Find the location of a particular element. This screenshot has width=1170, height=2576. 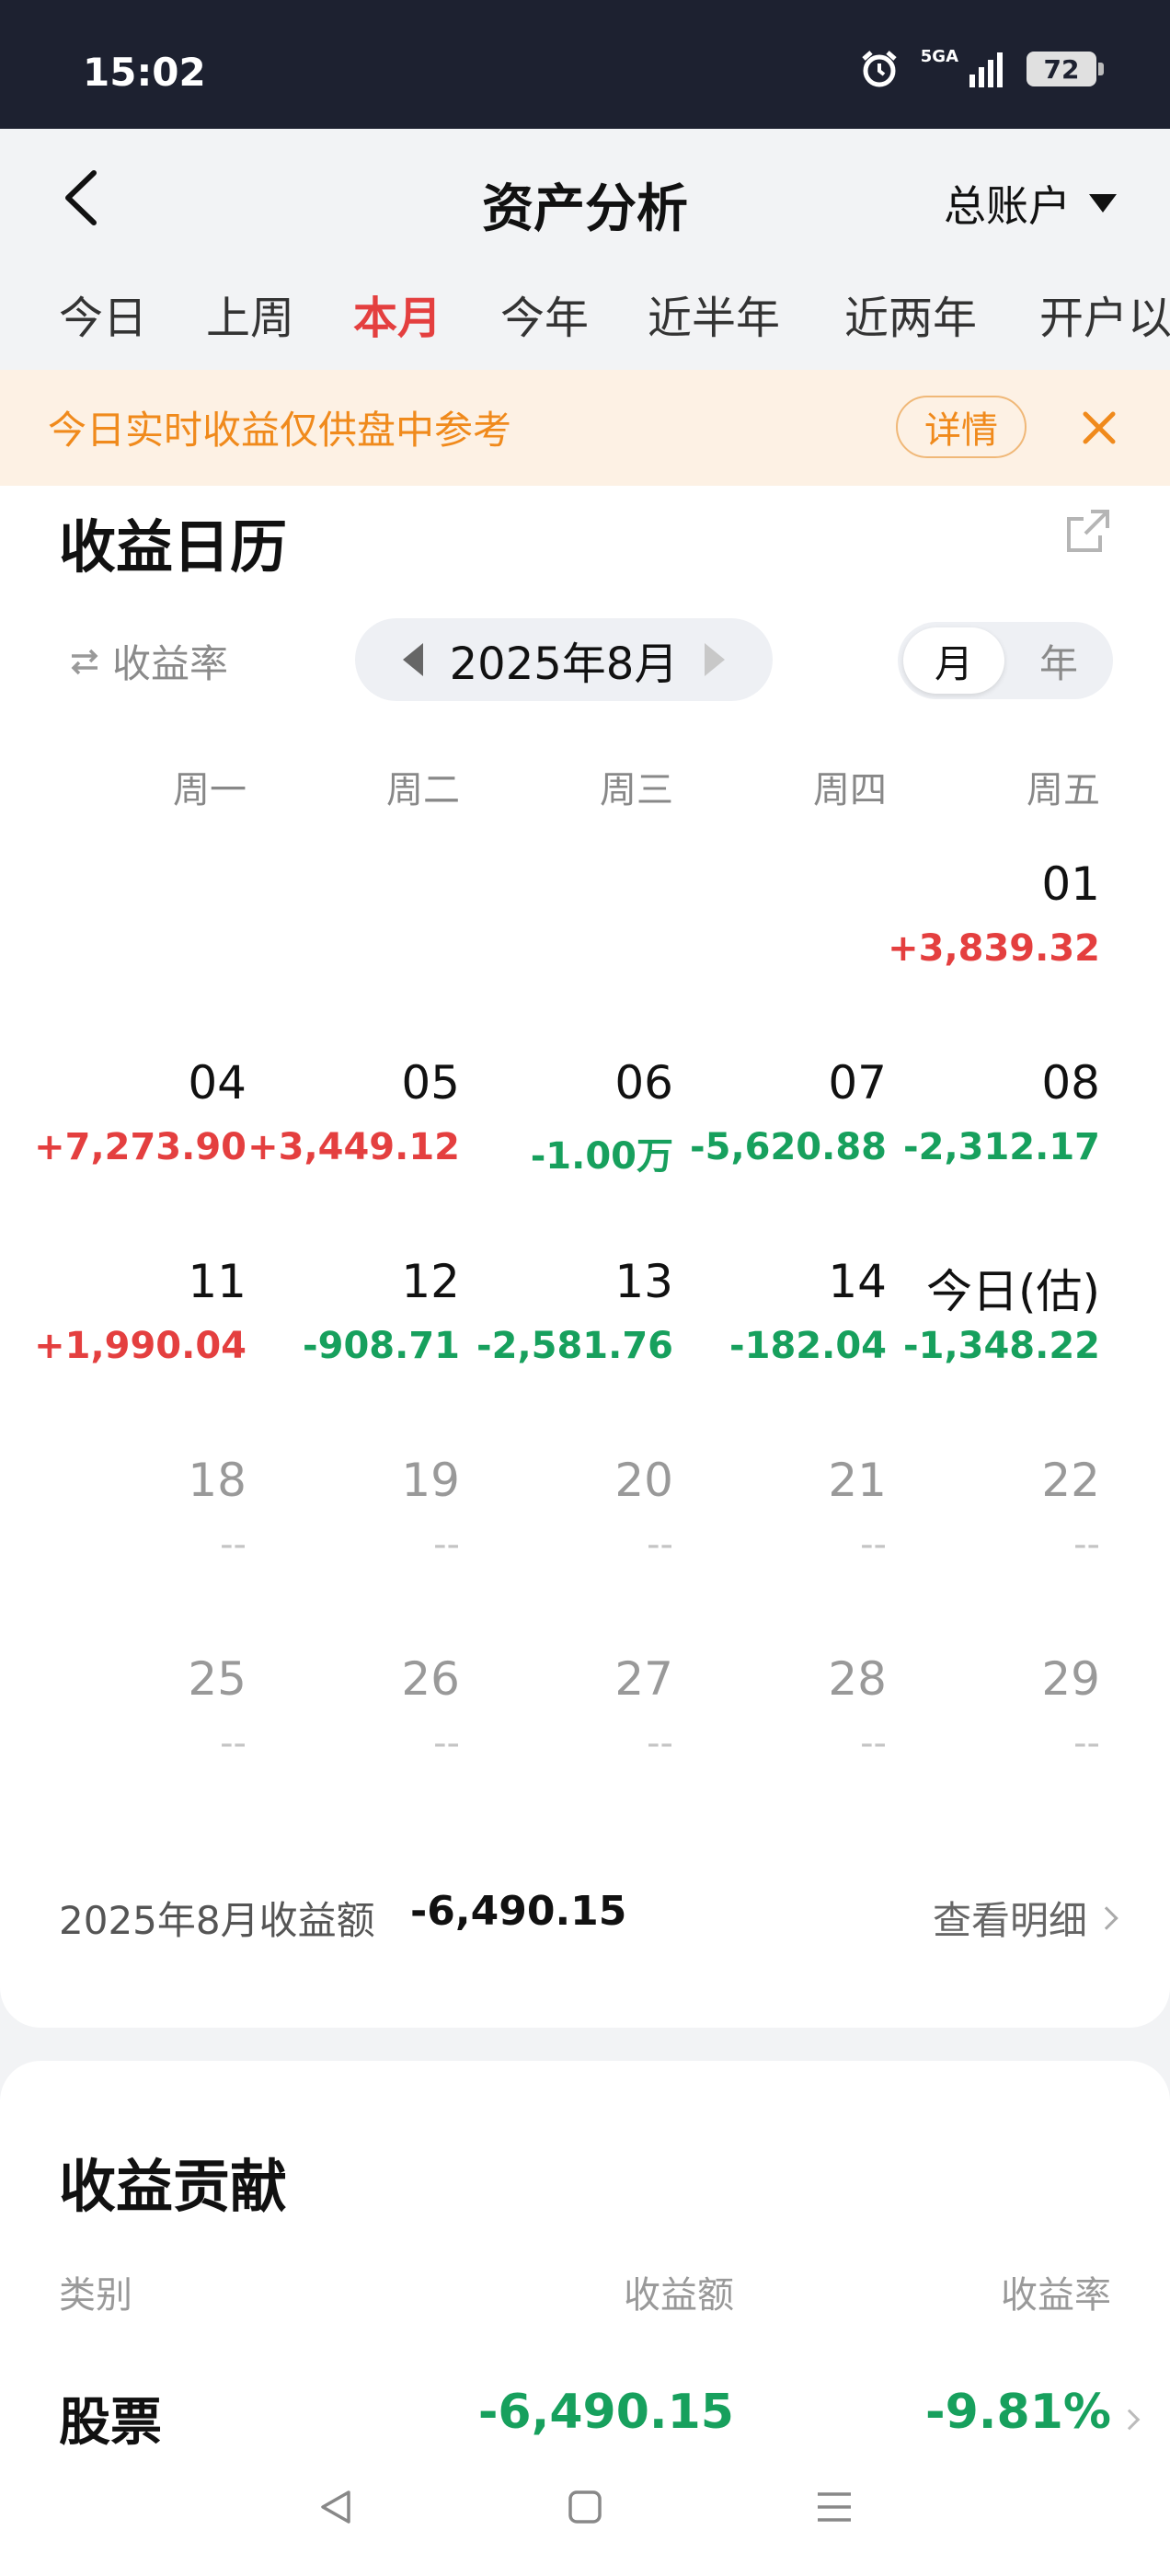

account-label: 总账户 is located at coordinates (1007, 206).